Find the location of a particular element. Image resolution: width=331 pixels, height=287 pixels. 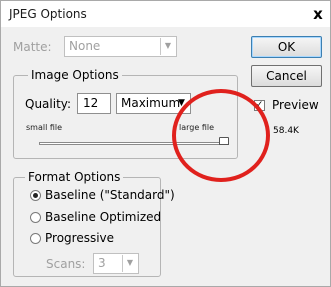

option-baseline-standard-label: Baseline ("Standard") is located at coordinates (110, 195).